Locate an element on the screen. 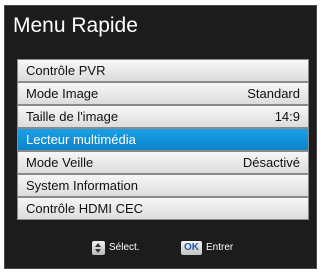 Image resolution: width=321 pixels, height=273 pixels. ok-key-icon: OK is located at coordinates (191, 248).